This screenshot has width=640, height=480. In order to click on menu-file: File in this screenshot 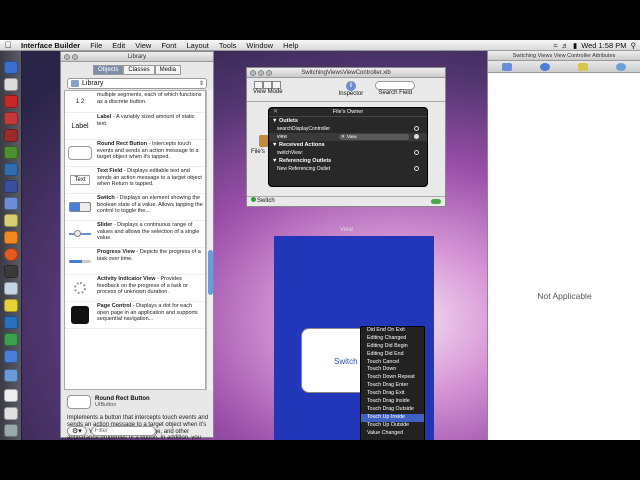, I will do `click(96, 45)`.